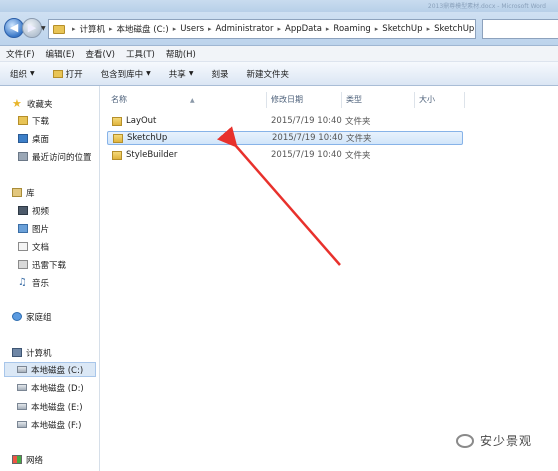  I want to click on nav-recent-places: 最近访问的位置, so click(55, 156).